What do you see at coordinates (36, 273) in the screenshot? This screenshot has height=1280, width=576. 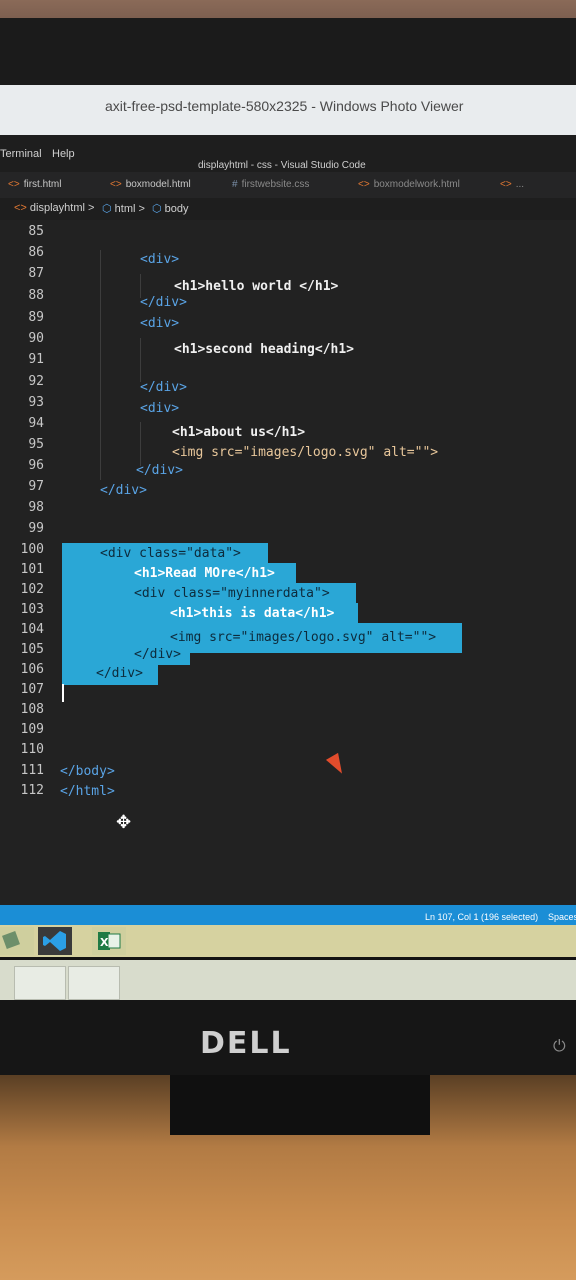 I see `line-number: 87` at bounding box center [36, 273].